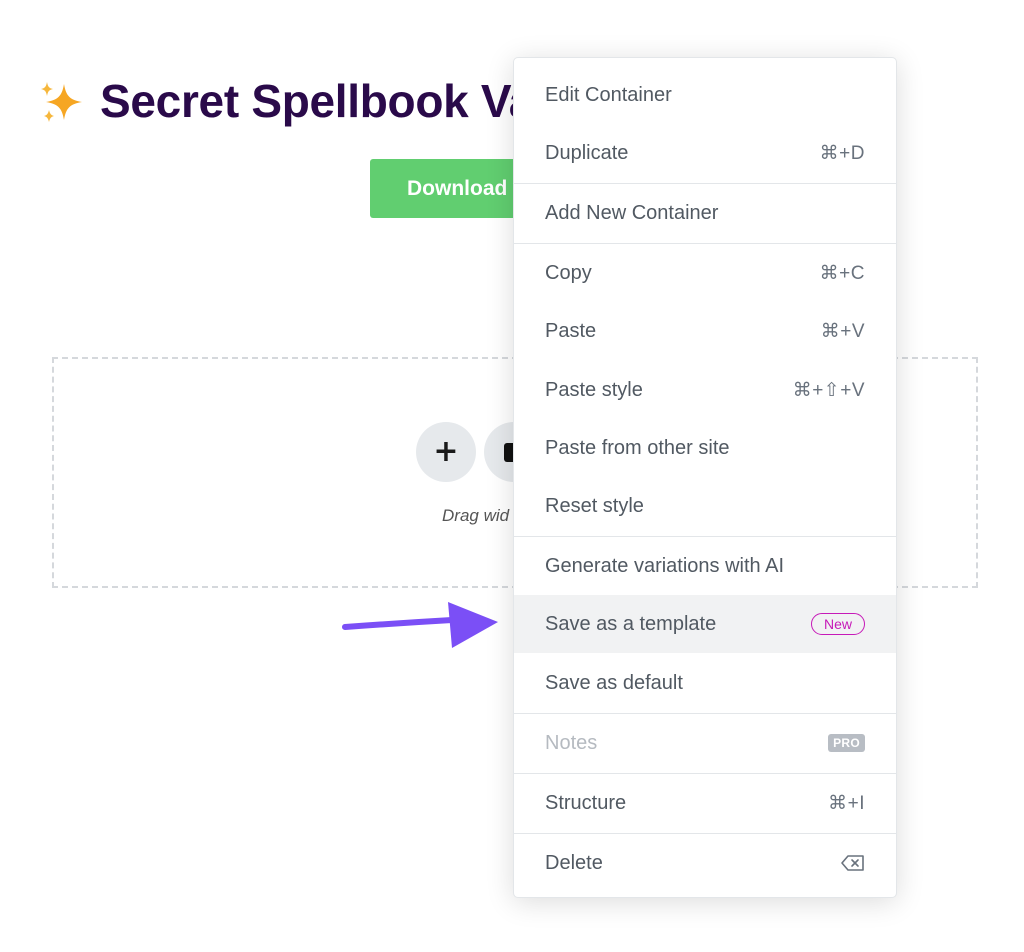  What do you see at coordinates (705, 95) in the screenshot?
I see `menu-item-edit-container: Edit Container` at bounding box center [705, 95].